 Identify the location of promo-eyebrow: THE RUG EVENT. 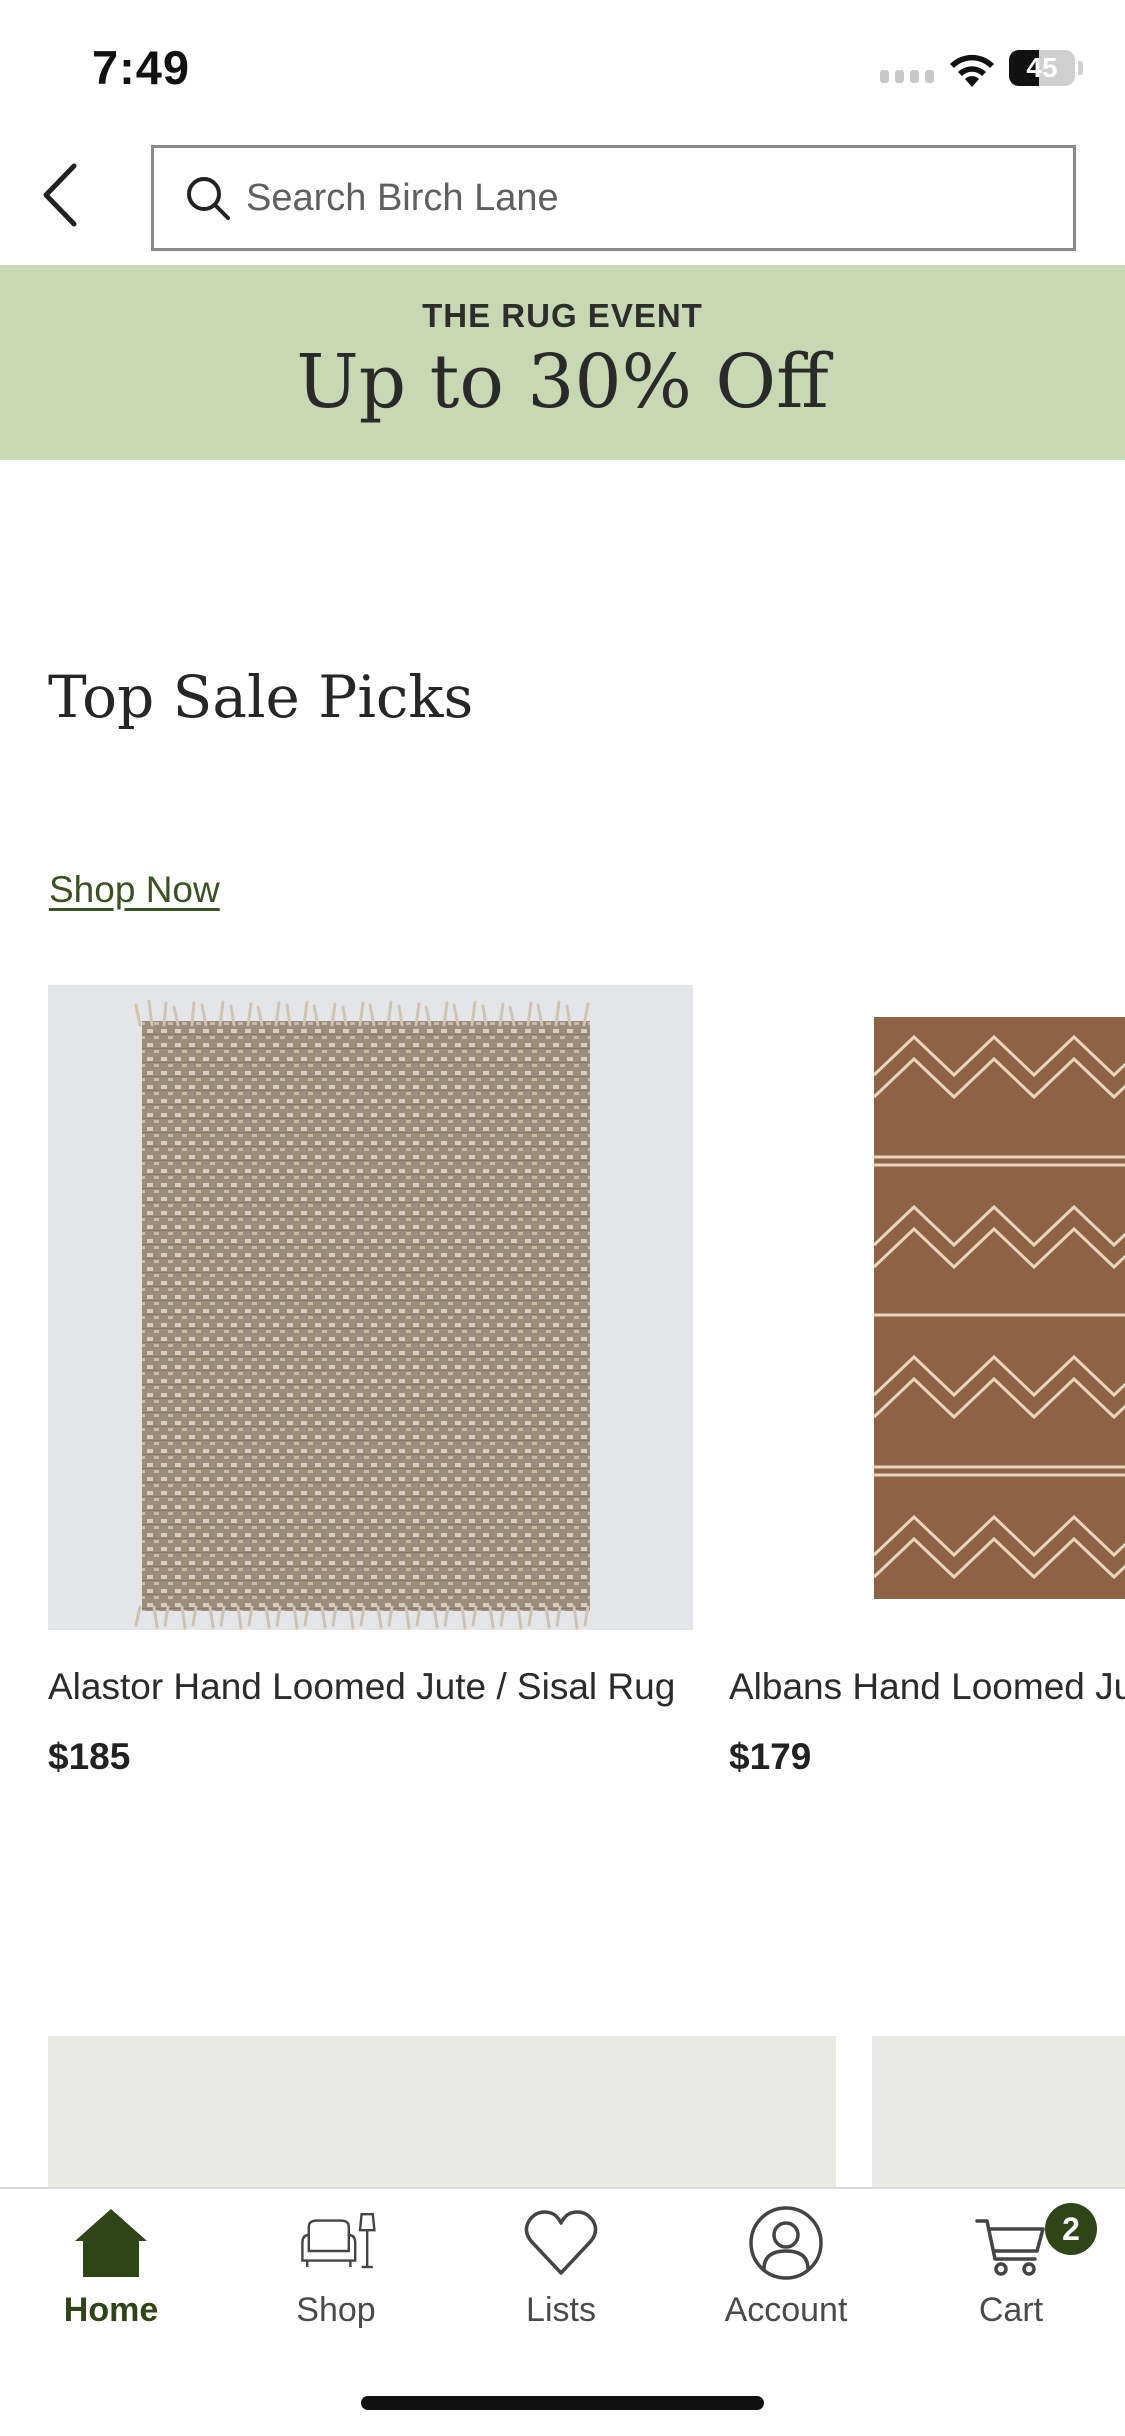
(562, 315).